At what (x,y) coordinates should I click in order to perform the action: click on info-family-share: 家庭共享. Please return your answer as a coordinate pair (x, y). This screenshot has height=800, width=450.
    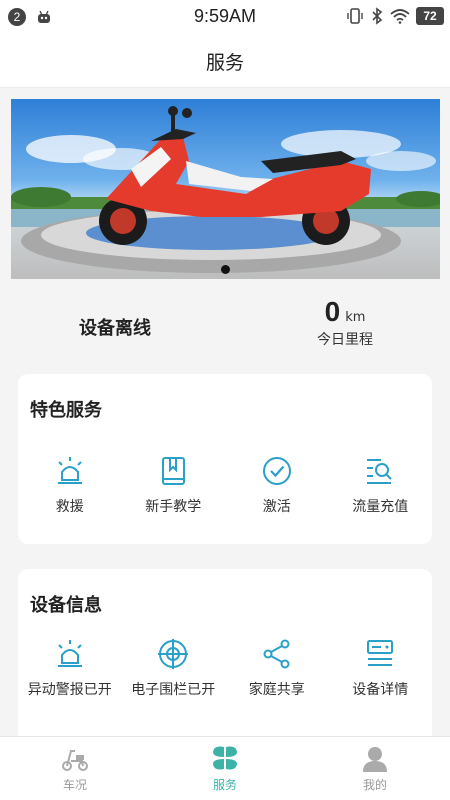
    Looking at the image, I should click on (277, 668).